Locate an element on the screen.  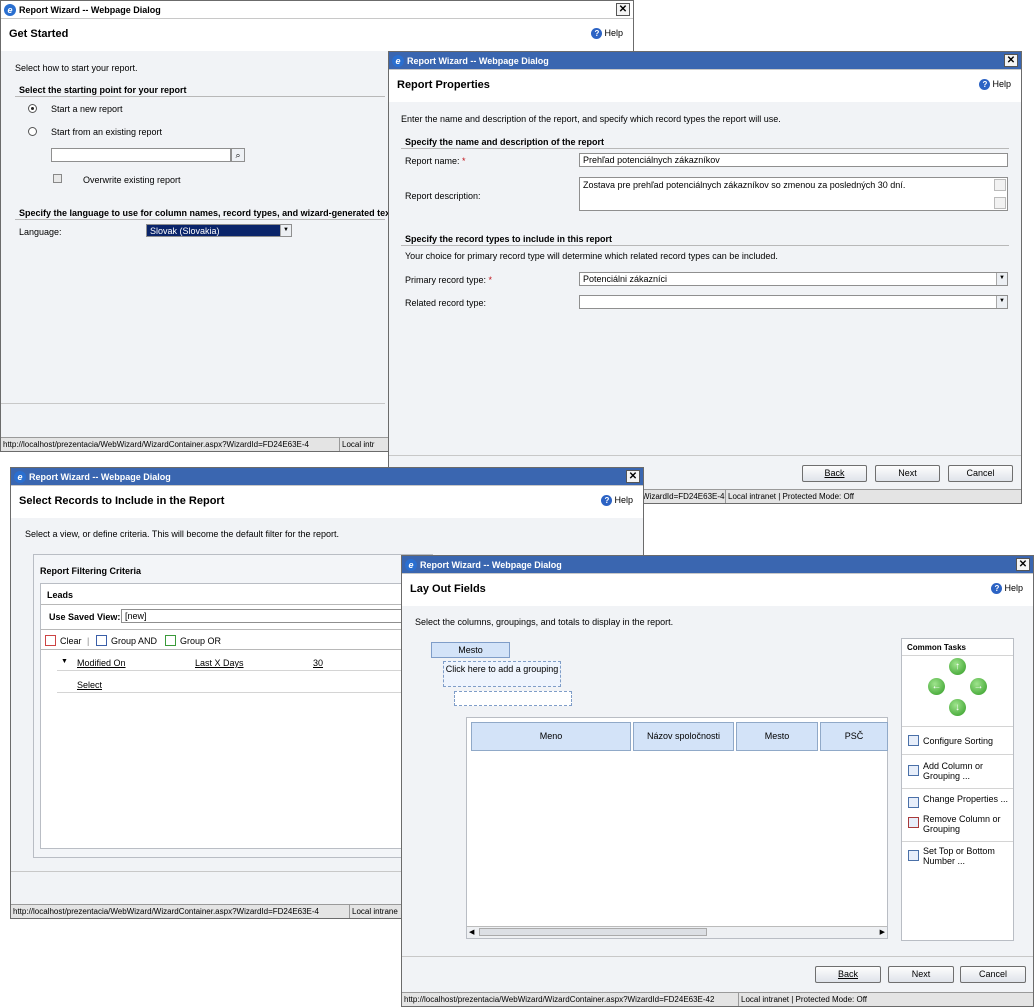
back-label: Back is located at coordinates (847, 974).